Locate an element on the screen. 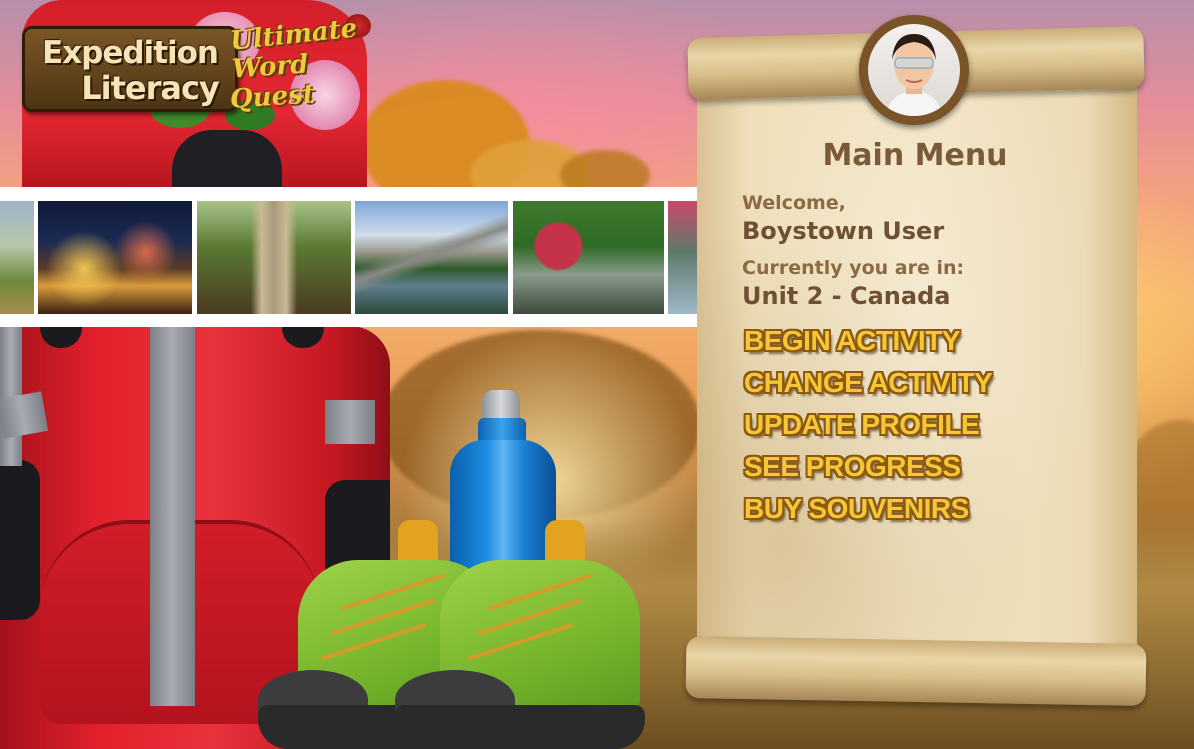 The height and width of the screenshot is (749, 1194). menu-title: Main Menu is located at coordinates (915, 155).